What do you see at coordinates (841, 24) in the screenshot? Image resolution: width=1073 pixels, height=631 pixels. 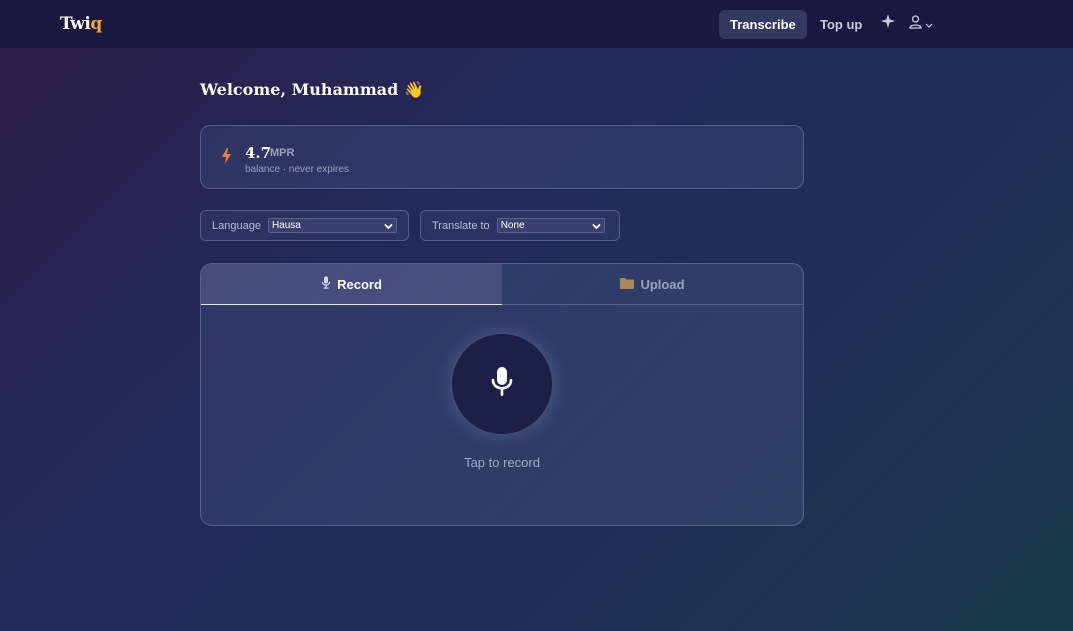 I see `nav-topup-button: Top up` at bounding box center [841, 24].